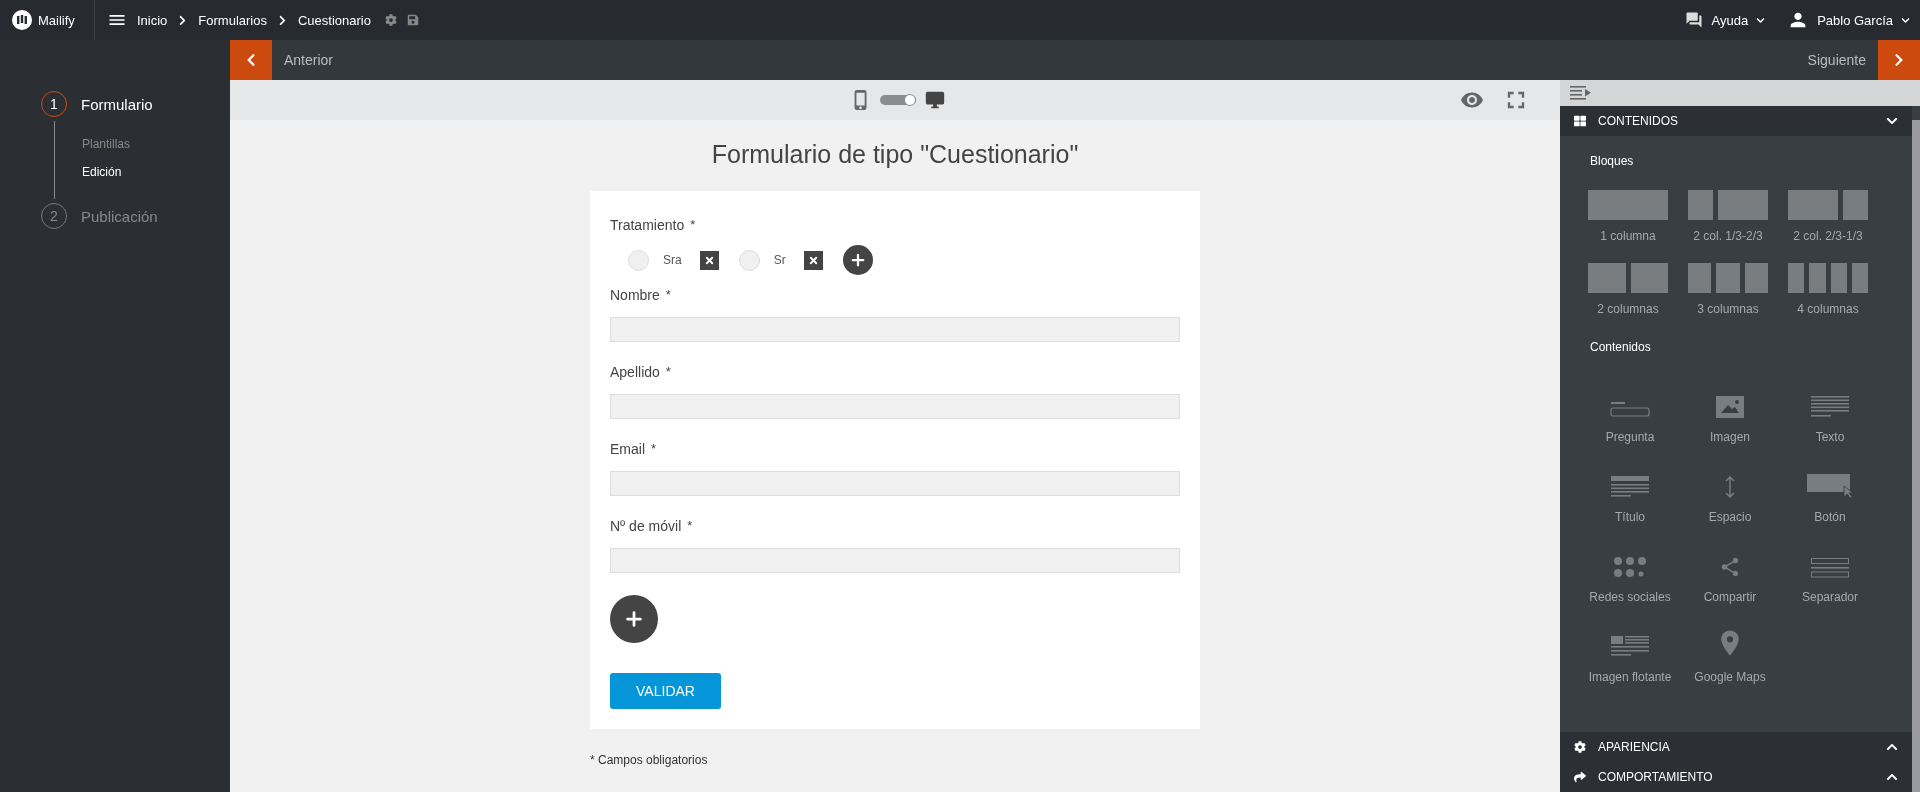 The height and width of the screenshot is (792, 1920). I want to click on content-item: Título, so click(1630, 495).